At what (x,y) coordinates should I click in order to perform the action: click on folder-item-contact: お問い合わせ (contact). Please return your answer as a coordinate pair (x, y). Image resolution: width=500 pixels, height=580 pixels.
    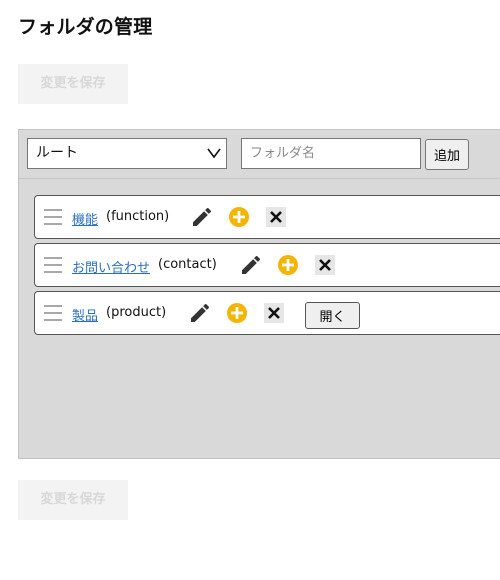
    Looking at the image, I should click on (267, 265).